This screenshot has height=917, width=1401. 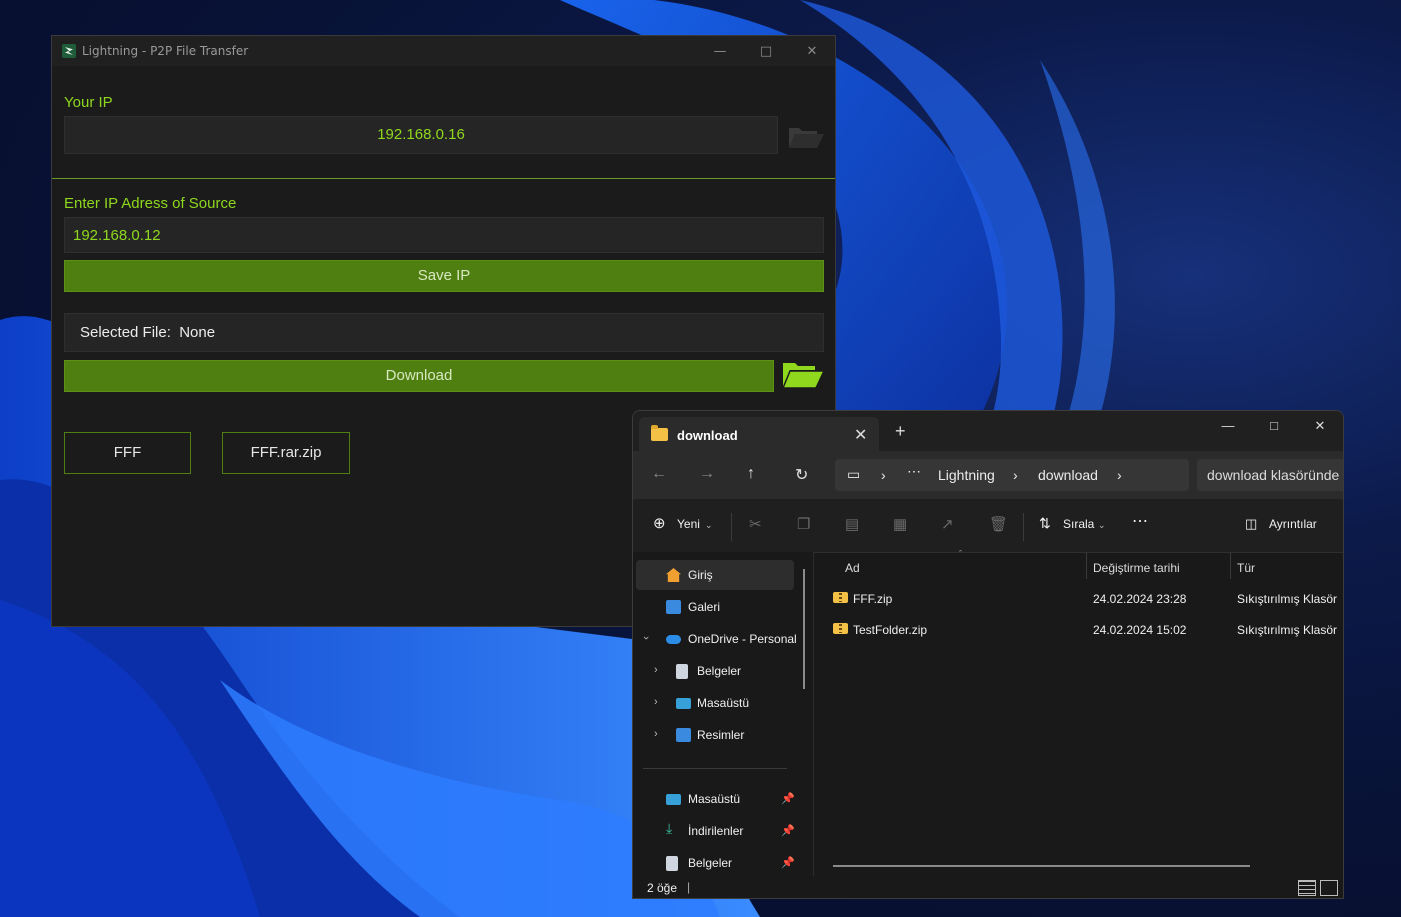 I want to click on column-header-type: Tür, so click(x=1246, y=568).